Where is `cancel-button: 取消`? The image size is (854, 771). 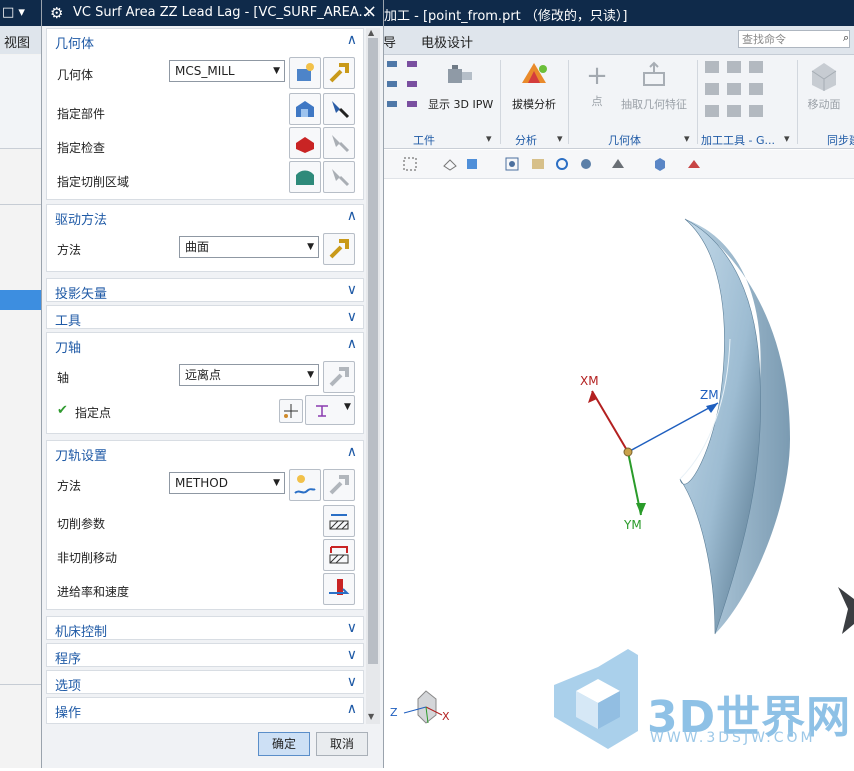 cancel-button: 取消 is located at coordinates (342, 744).